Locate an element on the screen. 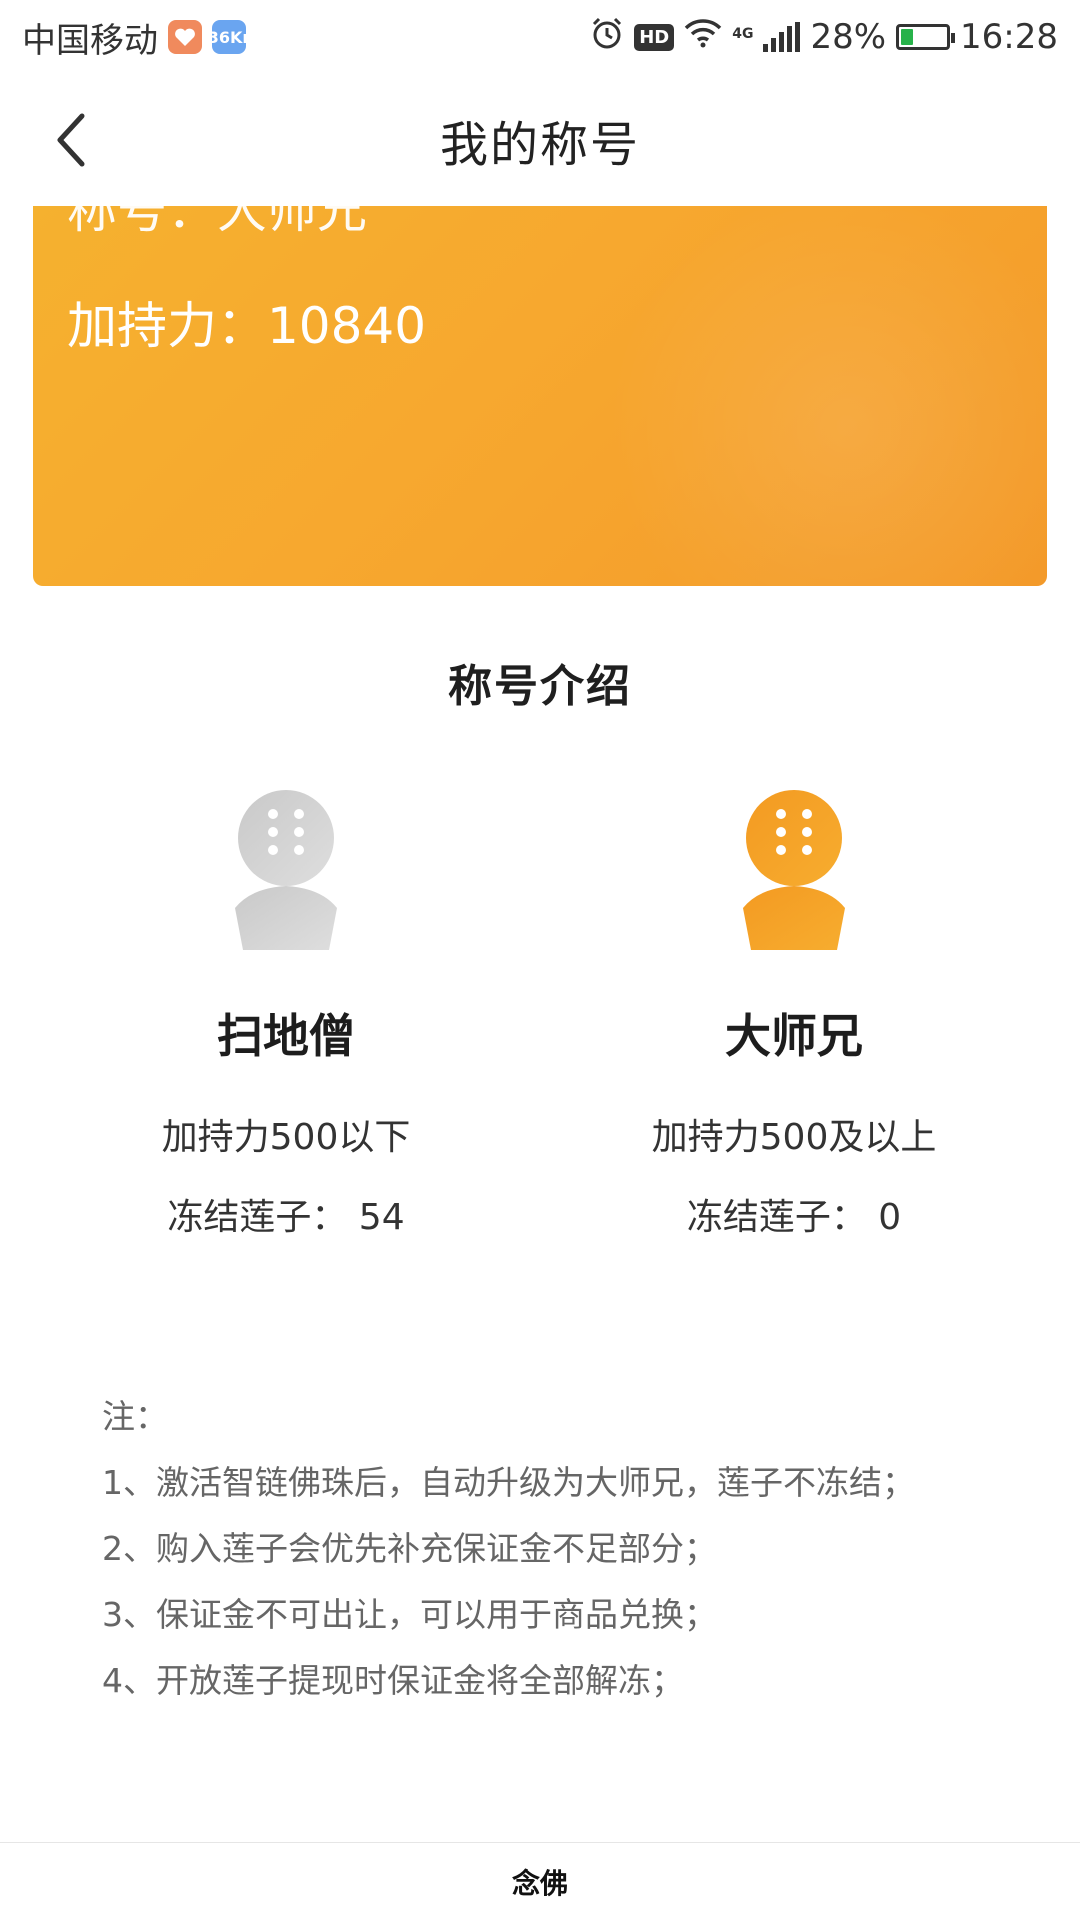 The height and width of the screenshot is (1920, 1080). nav-bar: 我的称号 is located at coordinates (540, 140).